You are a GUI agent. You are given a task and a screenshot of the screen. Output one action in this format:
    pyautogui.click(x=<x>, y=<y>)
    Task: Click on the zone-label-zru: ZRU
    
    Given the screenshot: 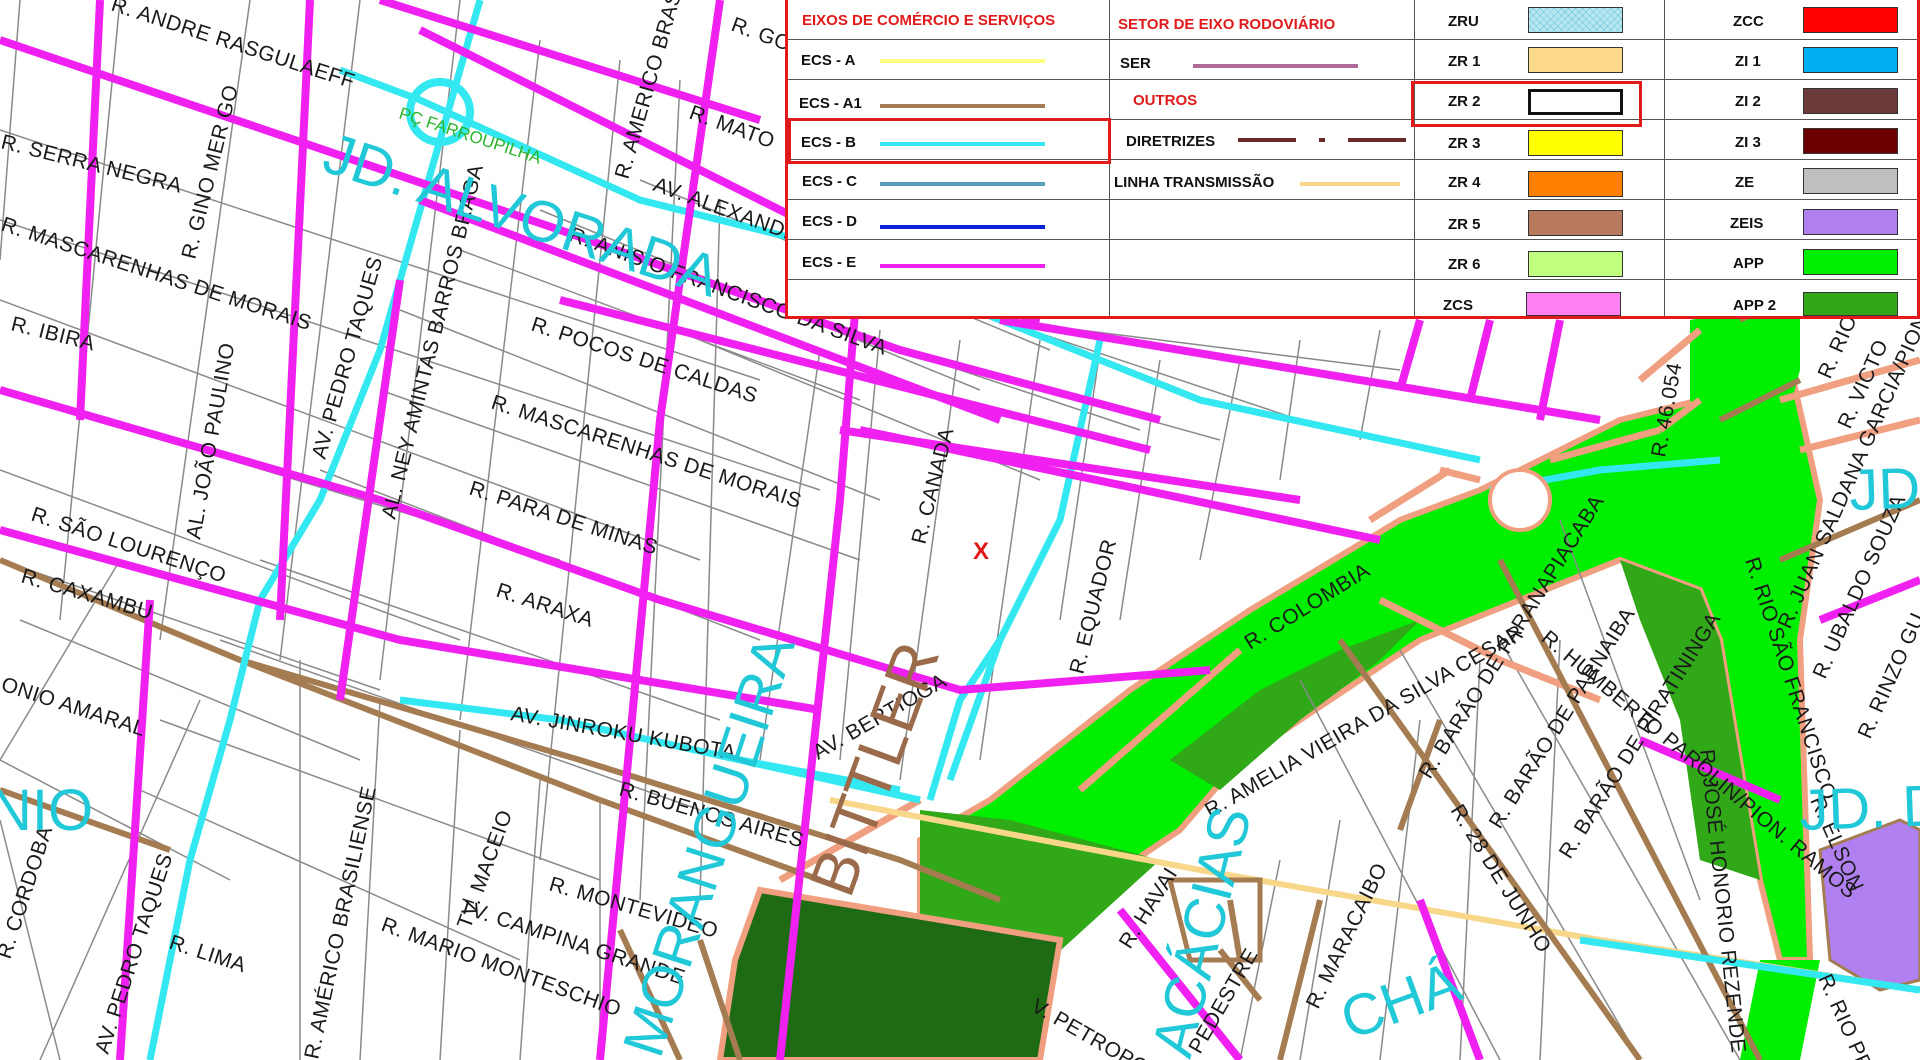 What is the action you would take?
    pyautogui.click(x=1463, y=21)
    